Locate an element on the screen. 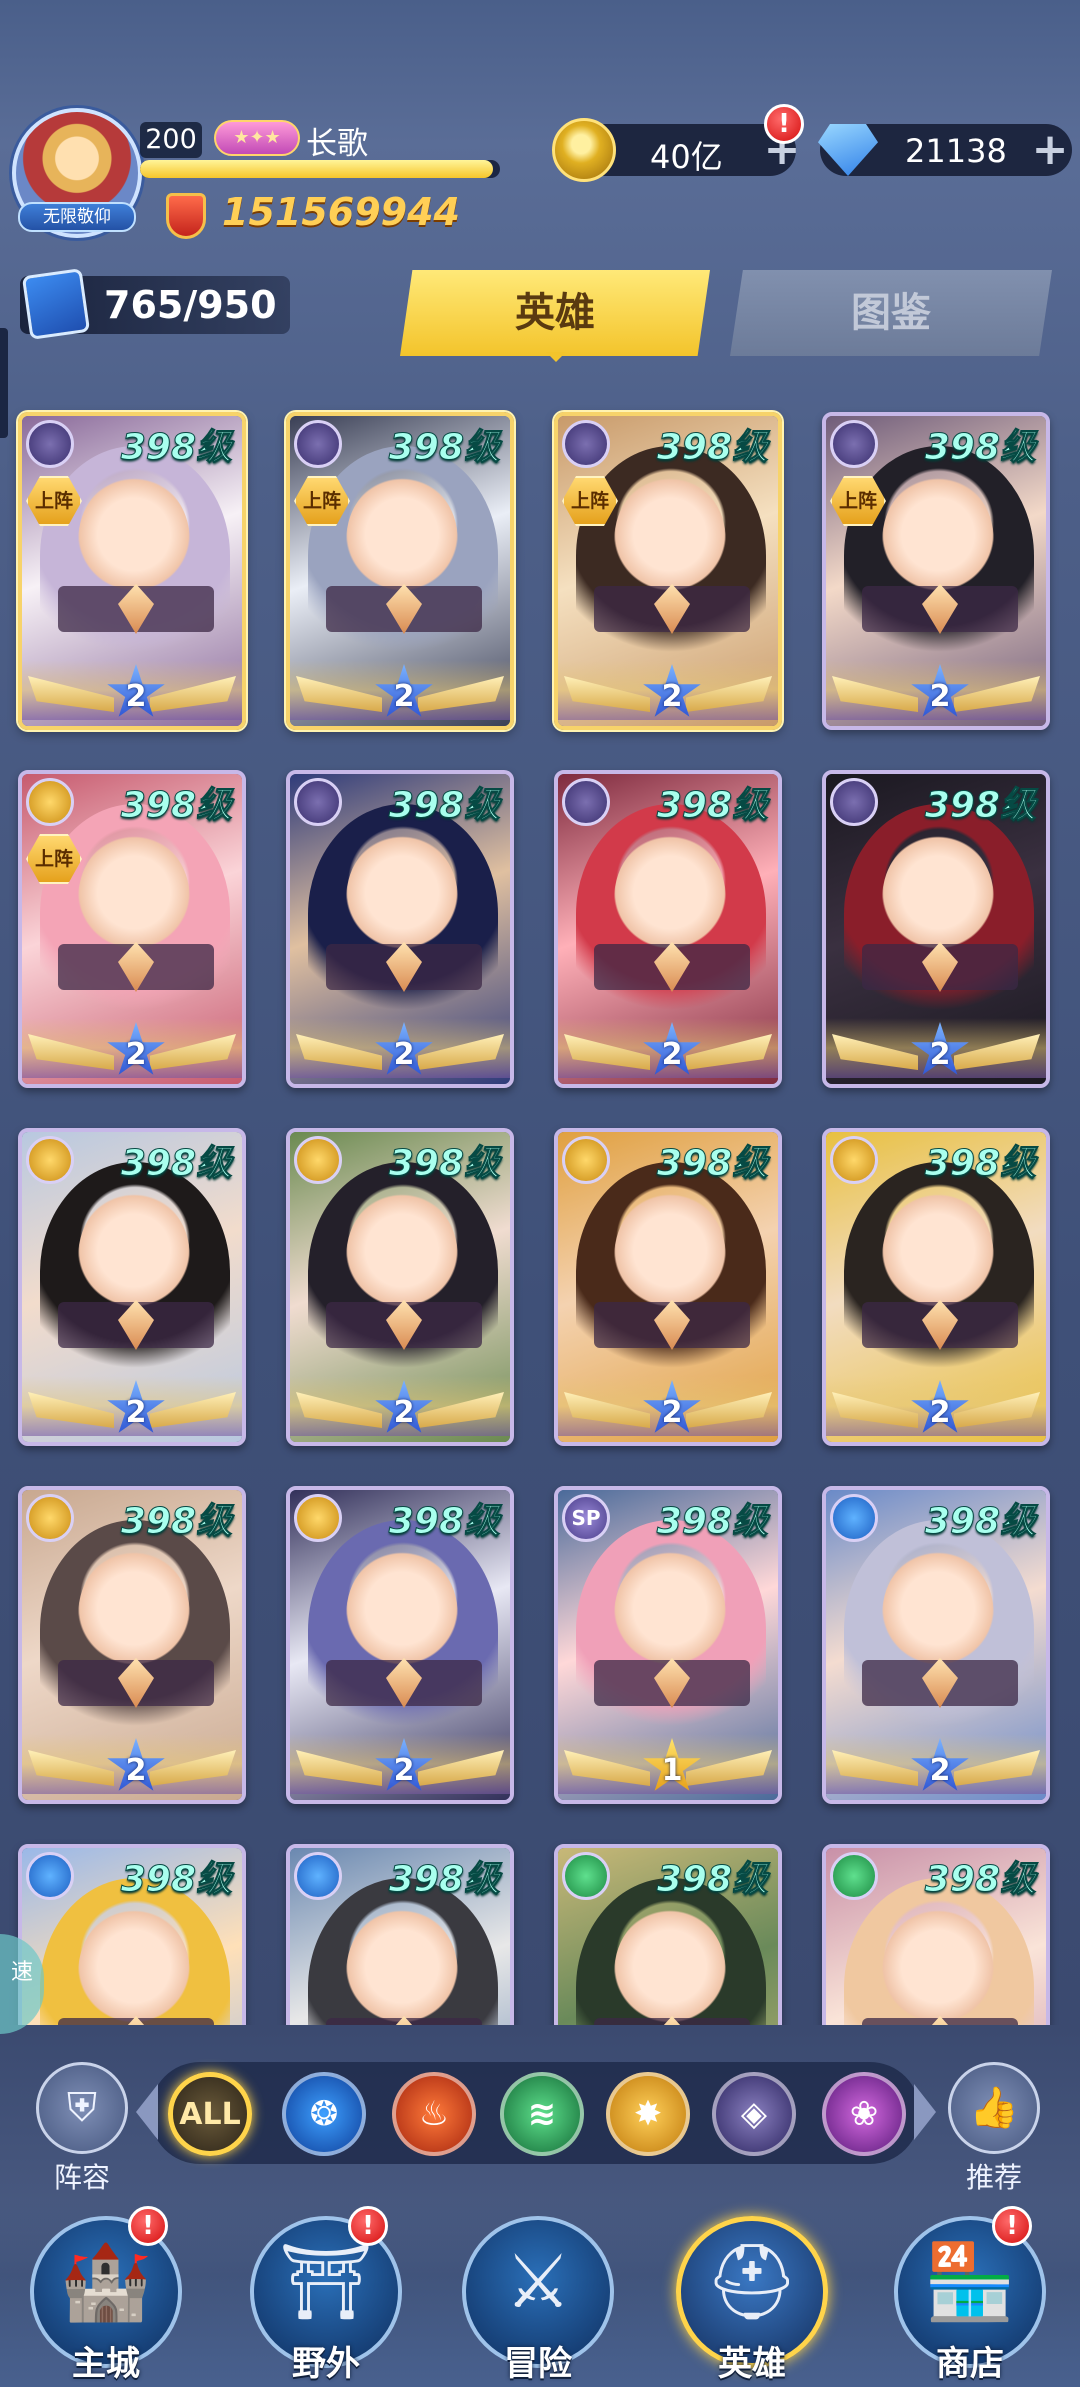 The image size is (1080, 2387). recommend-button: 👍 is located at coordinates (994, 2108).